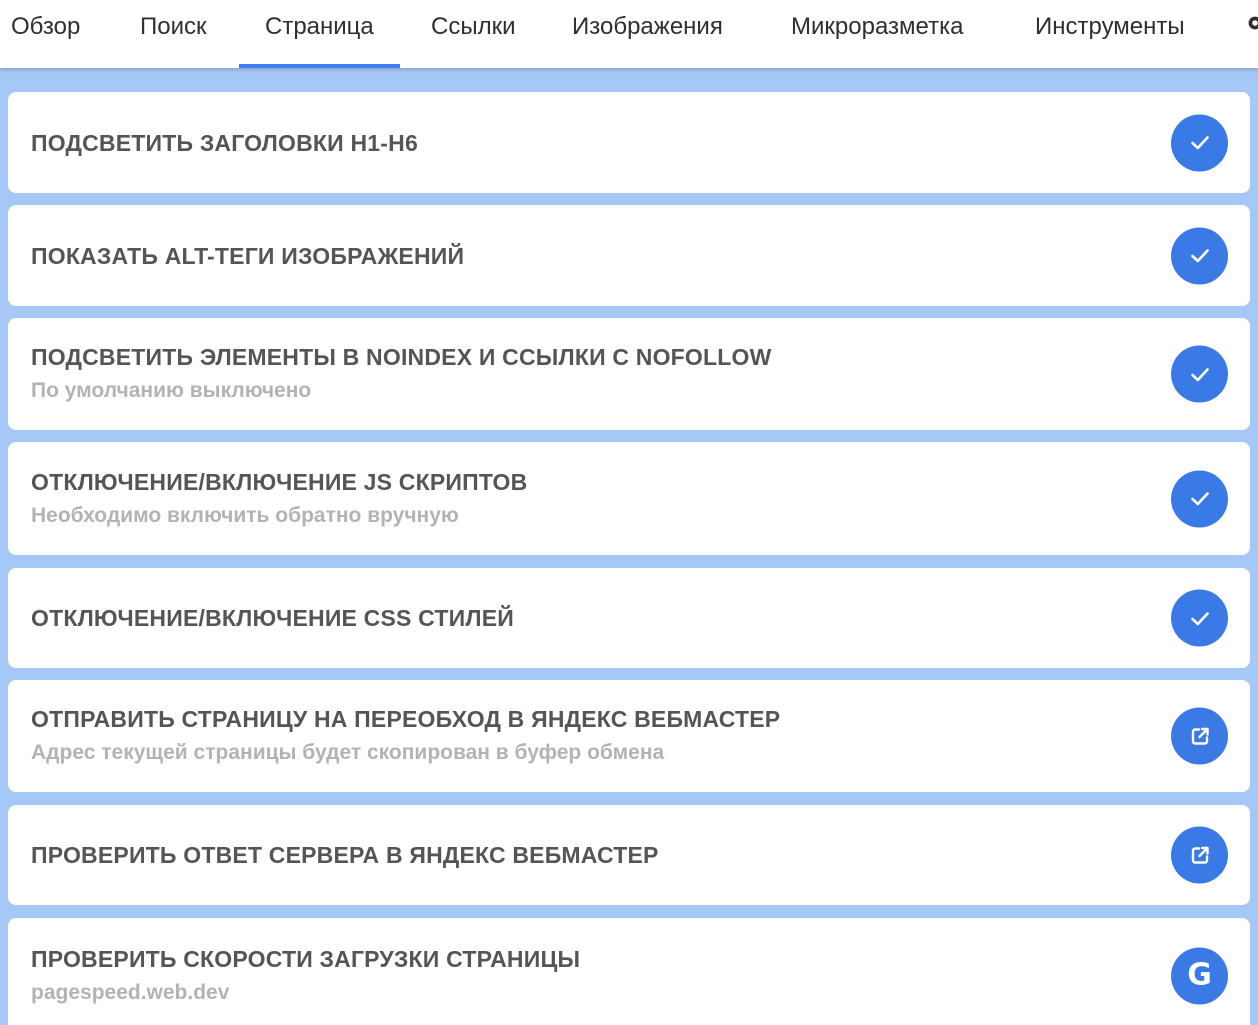 This screenshot has width=1258, height=1025. What do you see at coordinates (629, 618) in the screenshot?
I see `list-item: ОТКЛЮЧЕНИЕ/ВКЛЮЧЕНИЕ CSS СТИЛЕЙ` at bounding box center [629, 618].